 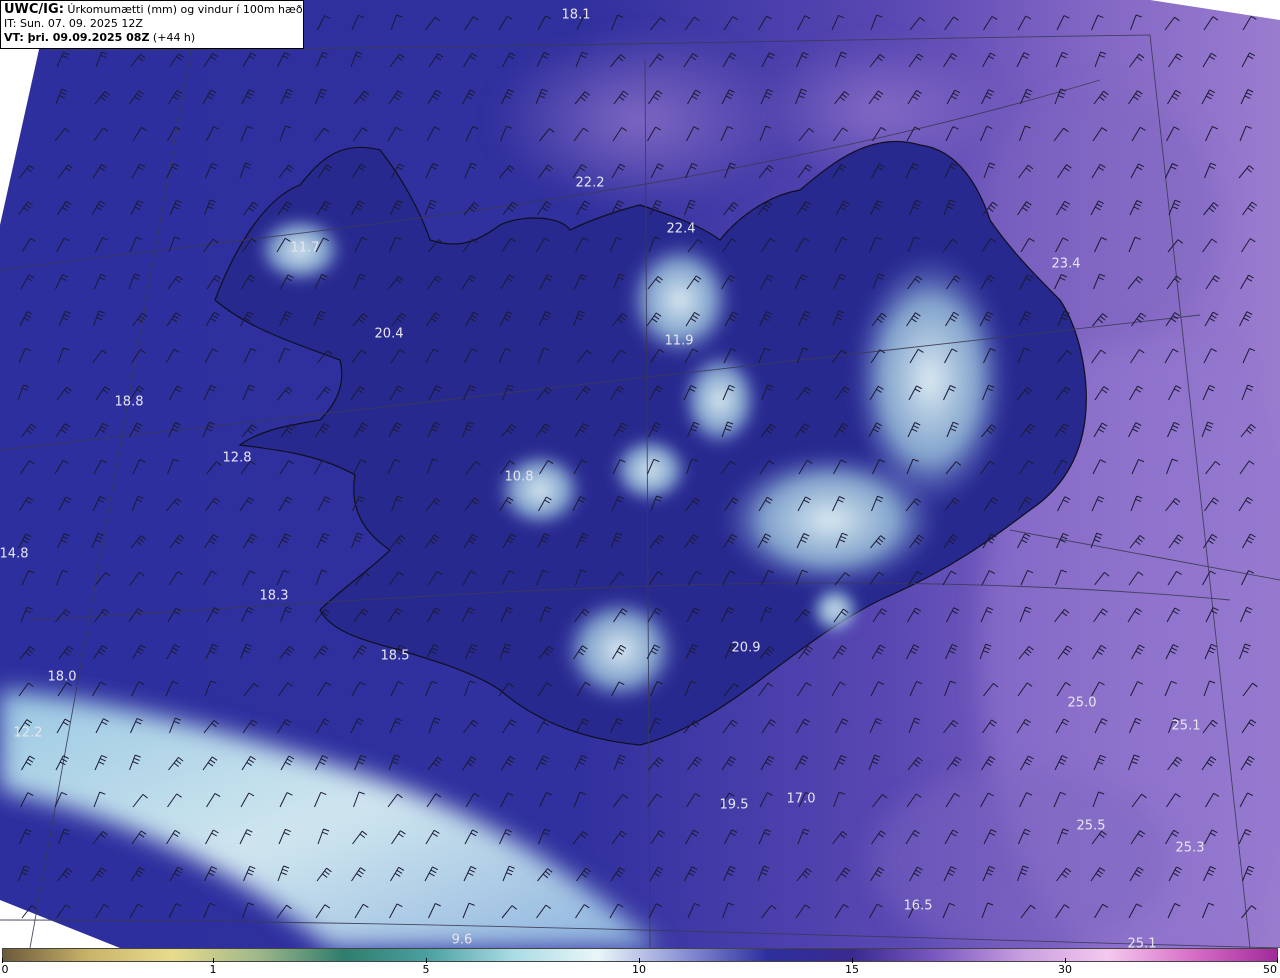 What do you see at coordinates (576, 15) in the screenshot?
I see `wind-value-label: 18.1` at bounding box center [576, 15].